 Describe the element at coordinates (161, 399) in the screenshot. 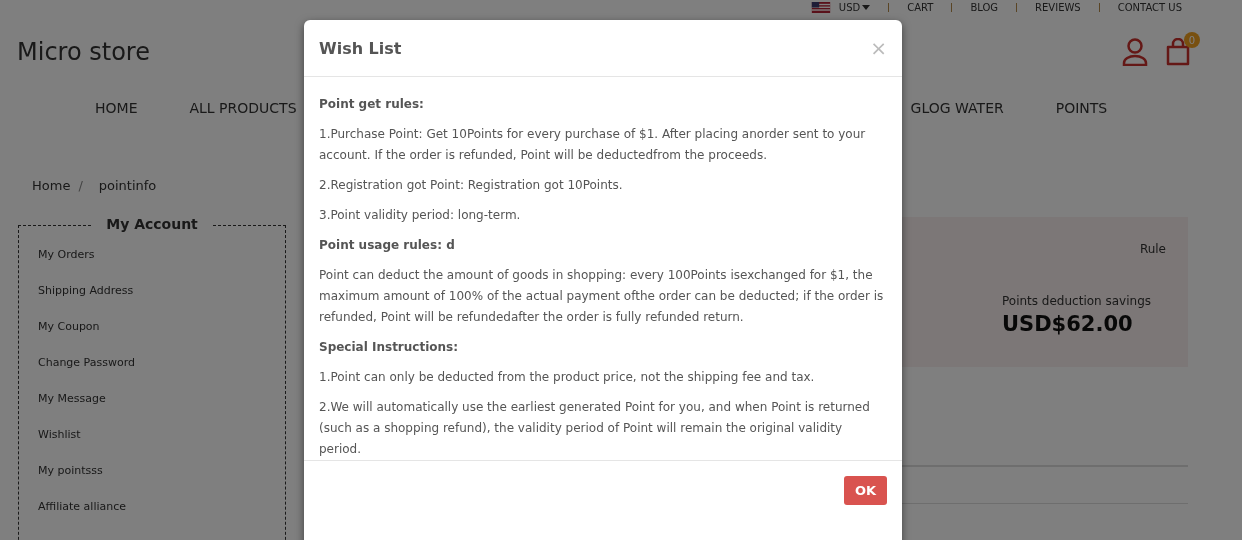

I see `sidebar-item: My Message` at that location.